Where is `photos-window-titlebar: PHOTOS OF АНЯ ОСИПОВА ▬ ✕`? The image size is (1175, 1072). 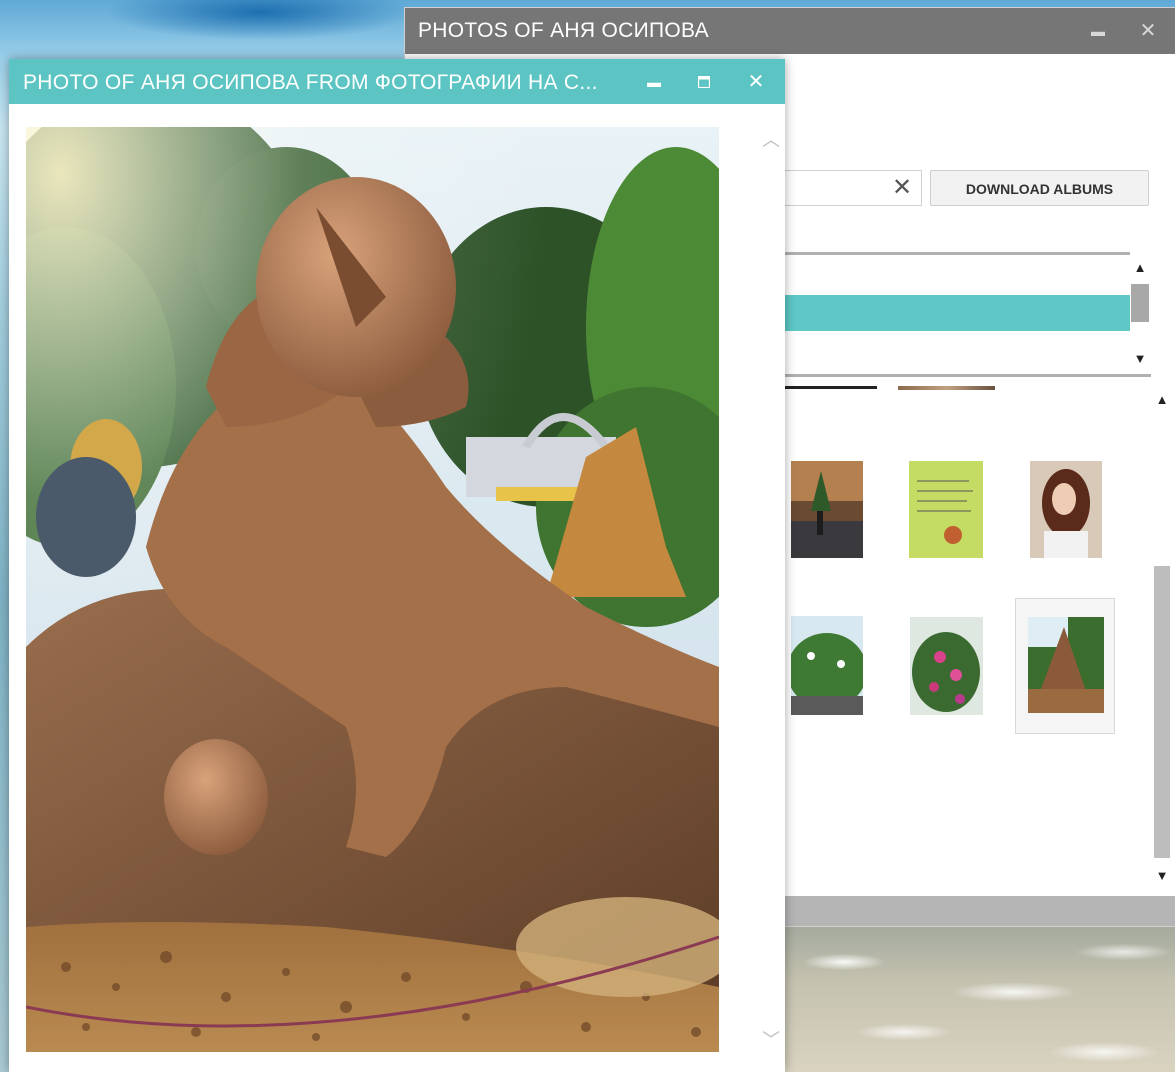 photos-window-titlebar: PHOTOS OF АНЯ ОСИПОВА ▬ ✕ is located at coordinates (790, 31).